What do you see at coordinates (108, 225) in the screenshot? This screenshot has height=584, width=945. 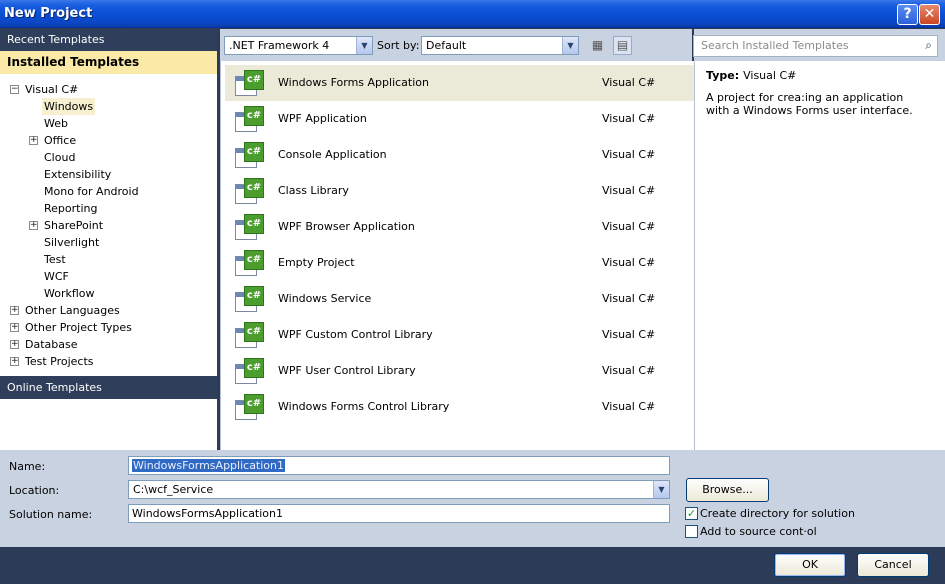 I see `tree-node-sharepoint: + SharePoint` at bounding box center [108, 225].